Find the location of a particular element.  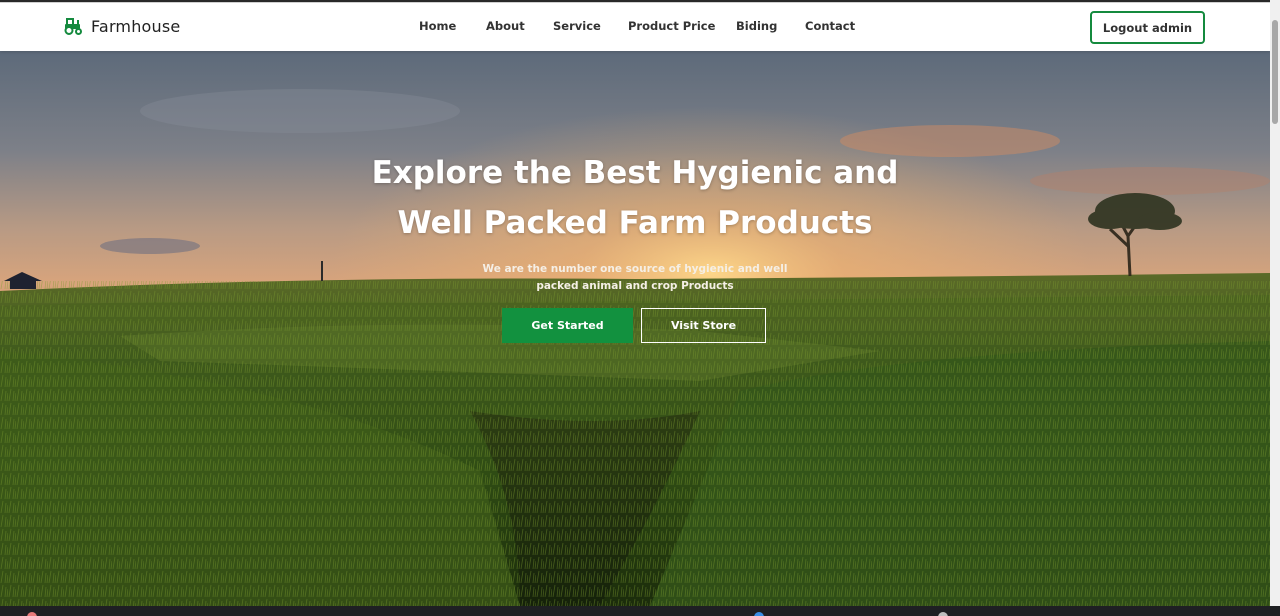

scrollbar-thumb is located at coordinates (1275, 72).